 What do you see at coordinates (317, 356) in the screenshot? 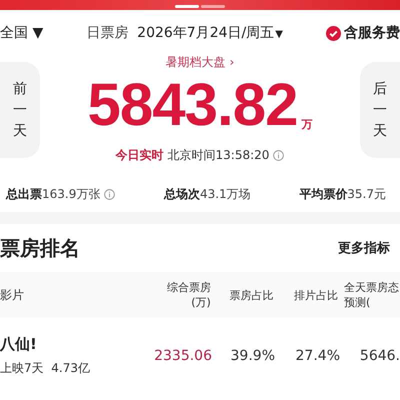
I see `table-cell-text: 27.4%` at bounding box center [317, 356].